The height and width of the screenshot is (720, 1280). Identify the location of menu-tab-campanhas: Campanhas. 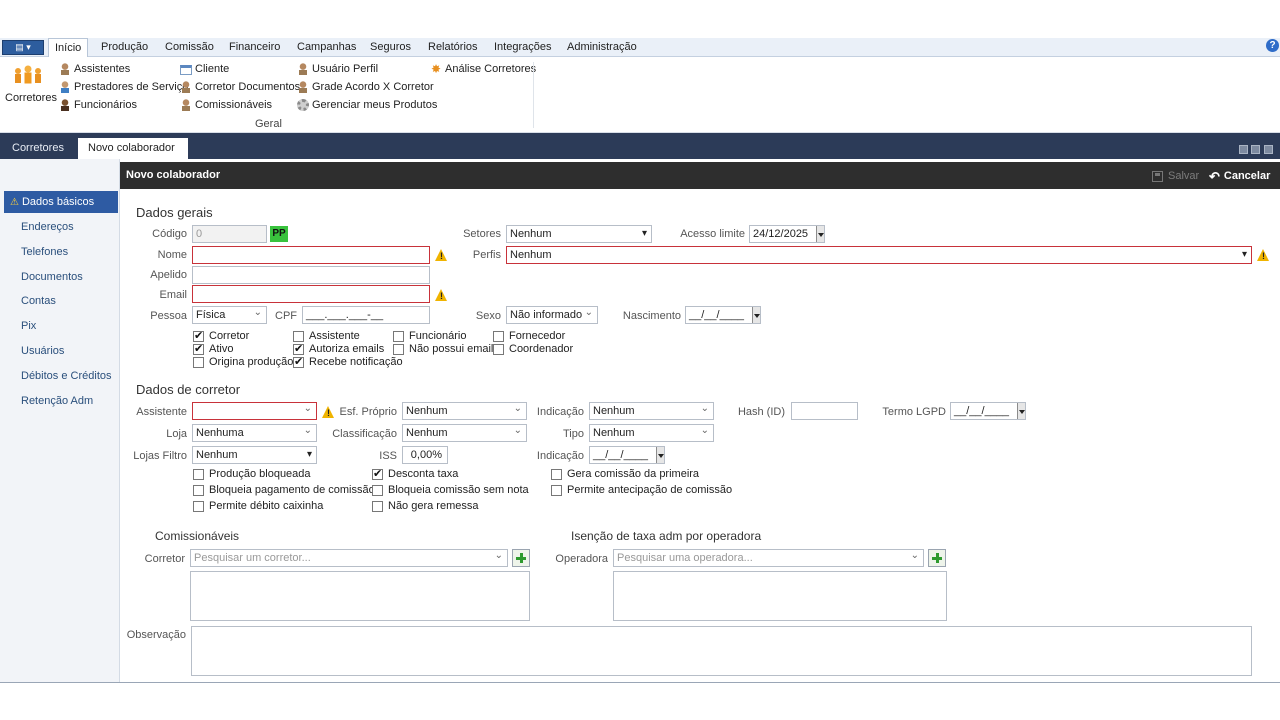
(326, 47).